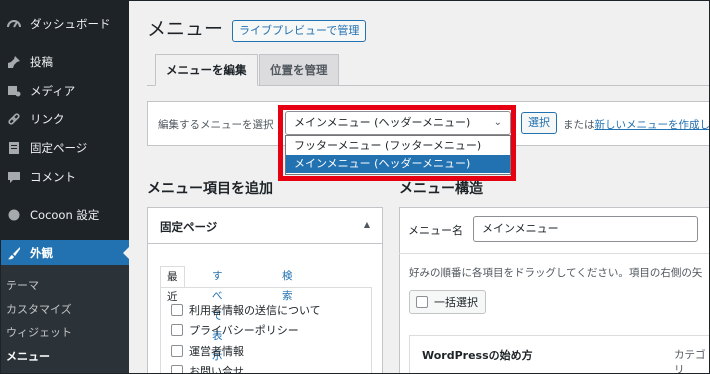  What do you see at coordinates (14, 62) in the screenshot?
I see `pin-icon` at bounding box center [14, 62].